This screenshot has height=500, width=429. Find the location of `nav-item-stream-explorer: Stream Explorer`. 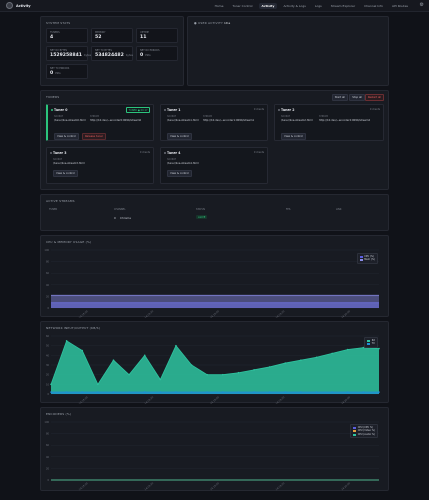

nav-item-stream-explorer: Stream Explorer is located at coordinates (343, 6).